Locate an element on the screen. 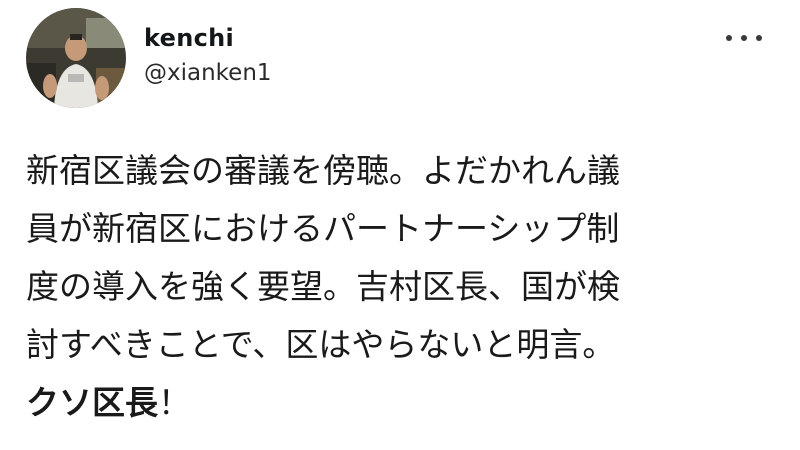 The height and width of the screenshot is (450, 800). avatar is located at coordinates (76, 58).